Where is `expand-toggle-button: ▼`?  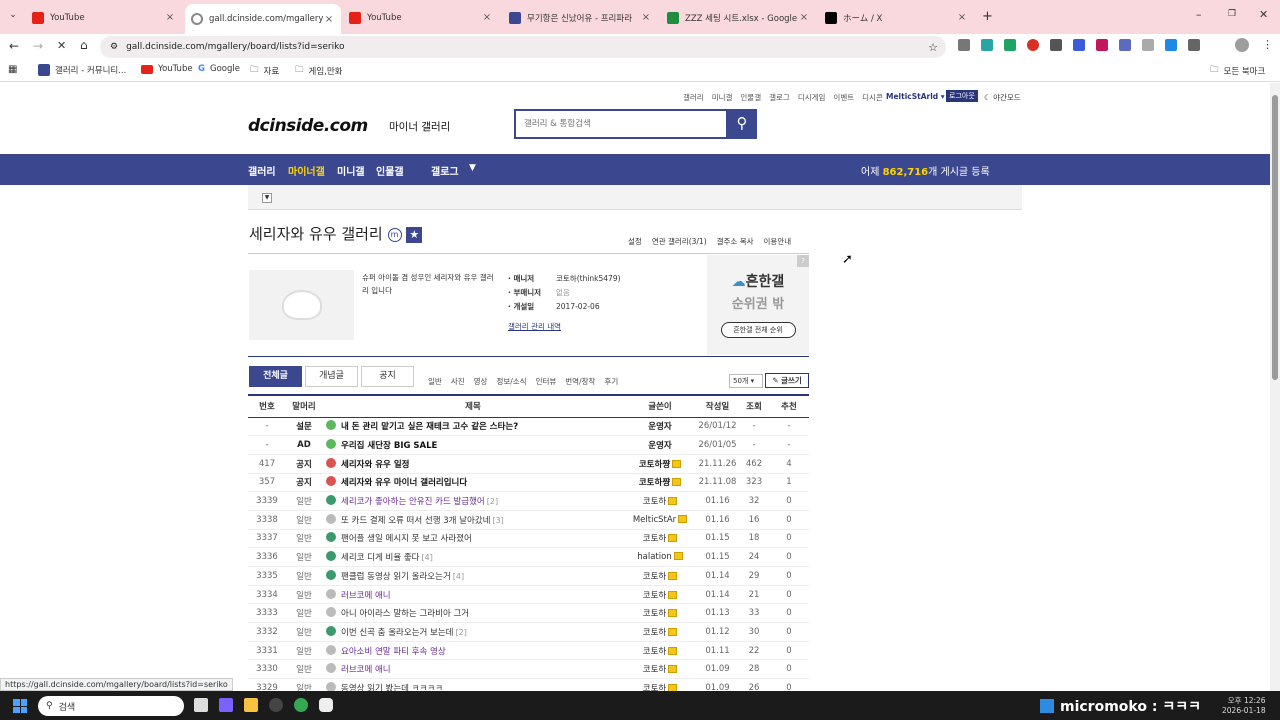 expand-toggle-button: ▼ is located at coordinates (267, 198).